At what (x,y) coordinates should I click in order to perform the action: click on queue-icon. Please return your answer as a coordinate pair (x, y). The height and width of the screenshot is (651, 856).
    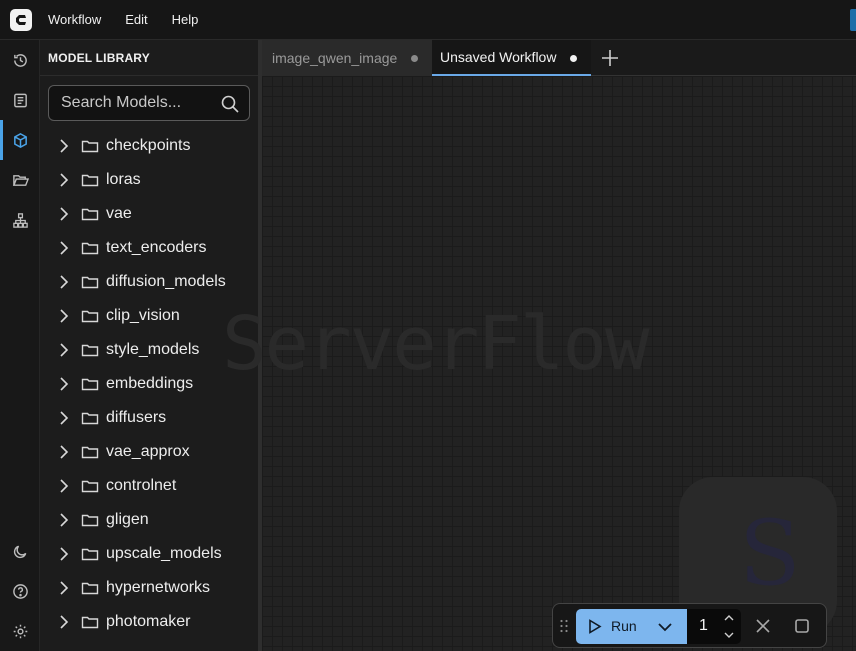
    Looking at the image, I should click on (20, 100).